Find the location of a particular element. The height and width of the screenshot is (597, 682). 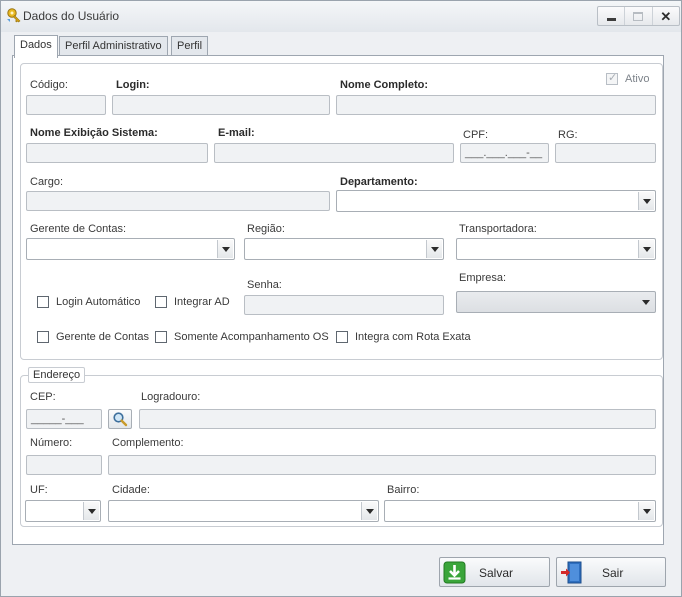

cargo-field is located at coordinates (178, 201).